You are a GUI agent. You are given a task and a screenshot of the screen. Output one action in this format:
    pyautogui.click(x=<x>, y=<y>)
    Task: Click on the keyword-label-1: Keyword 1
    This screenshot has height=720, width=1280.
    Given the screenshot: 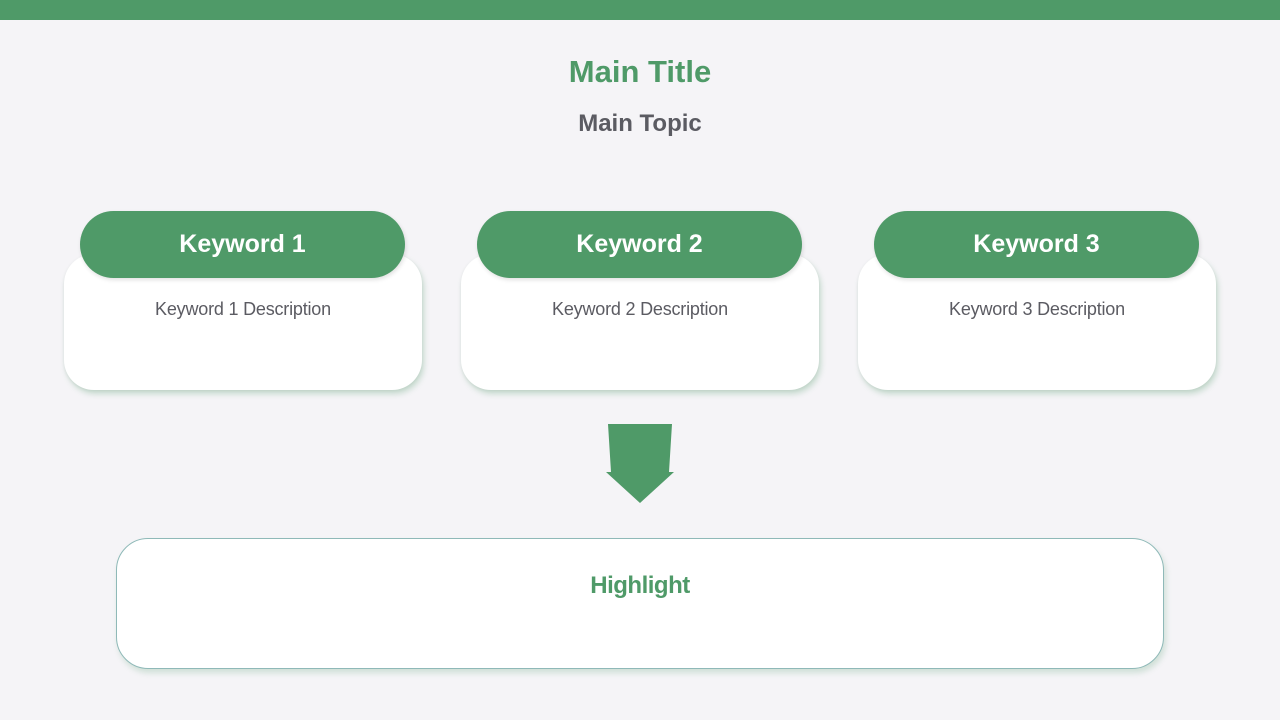 What is the action you would take?
    pyautogui.click(x=242, y=244)
    